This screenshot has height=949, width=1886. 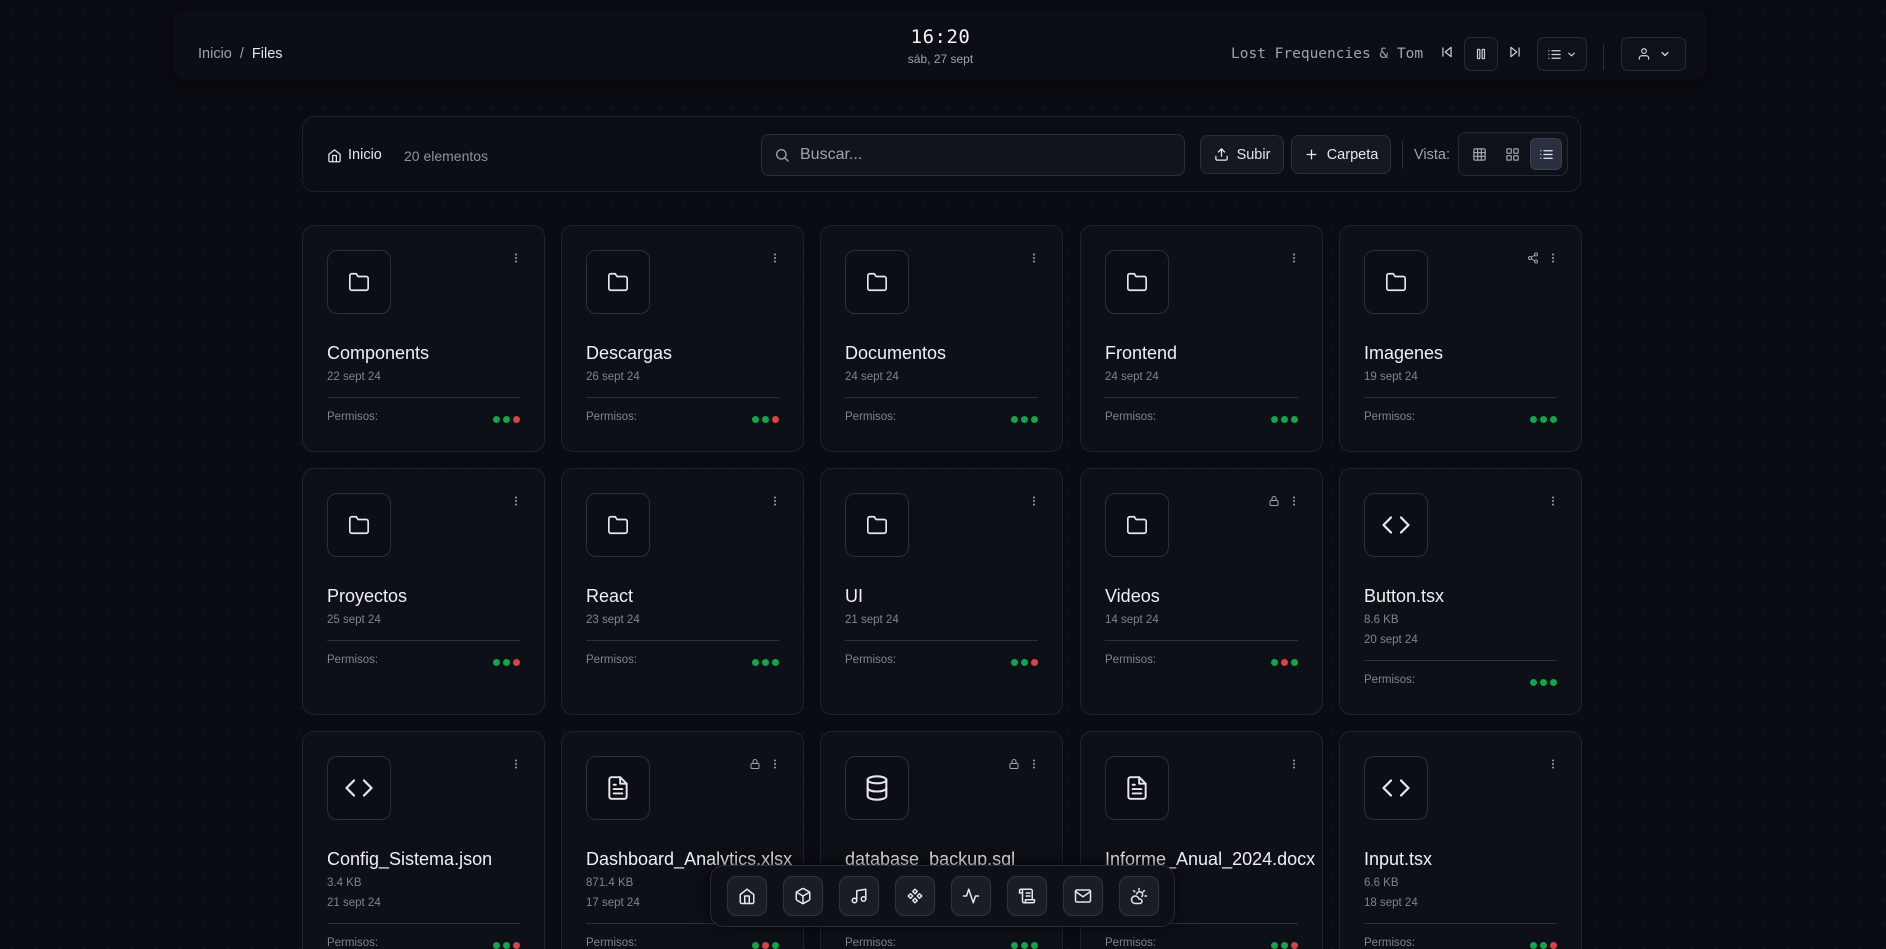 What do you see at coordinates (782, 155) in the screenshot?
I see `search-icon` at bounding box center [782, 155].